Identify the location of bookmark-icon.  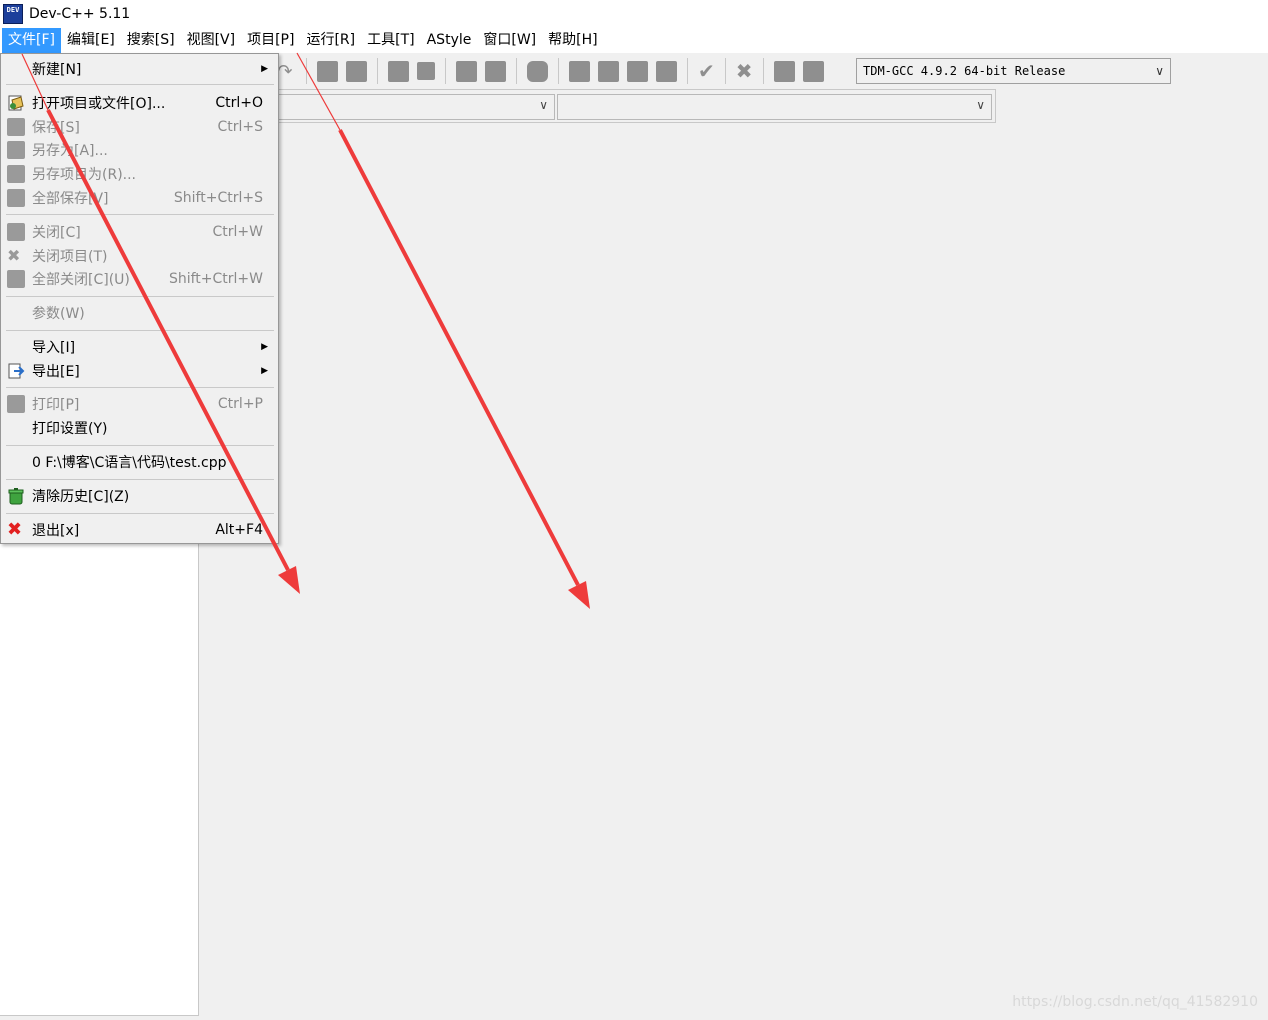
(537, 71).